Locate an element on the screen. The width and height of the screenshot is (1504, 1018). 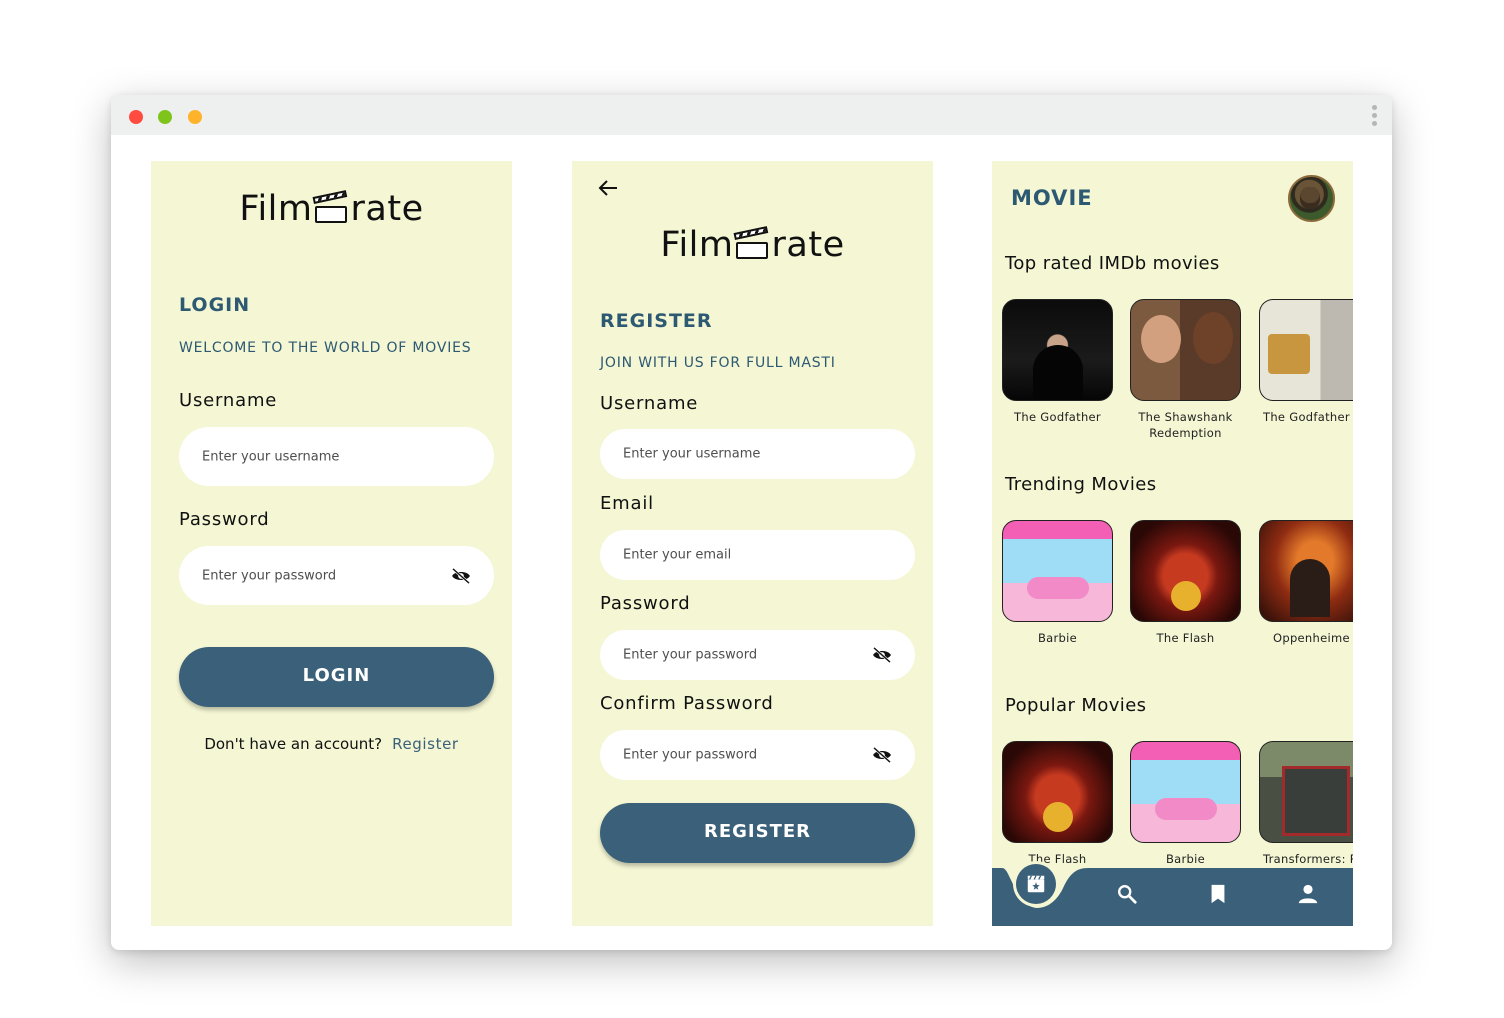
search-icon is located at coordinates (1127, 894).